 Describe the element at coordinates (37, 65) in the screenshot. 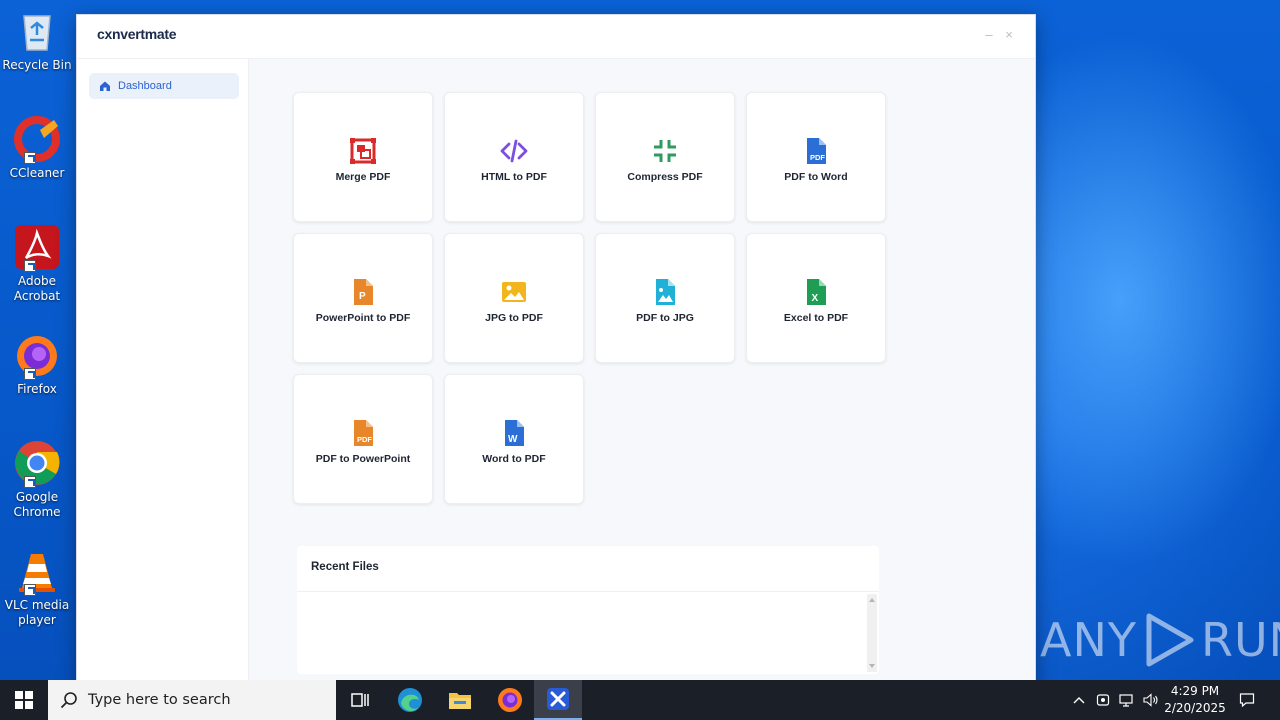

I see `desktop-icon-label: Recycle Bin` at that location.